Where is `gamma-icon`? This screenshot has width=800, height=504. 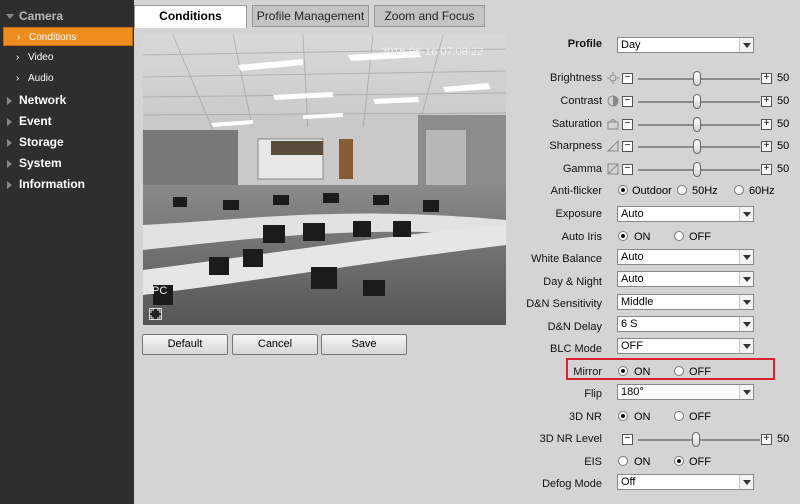 gamma-icon is located at coordinates (613, 169).